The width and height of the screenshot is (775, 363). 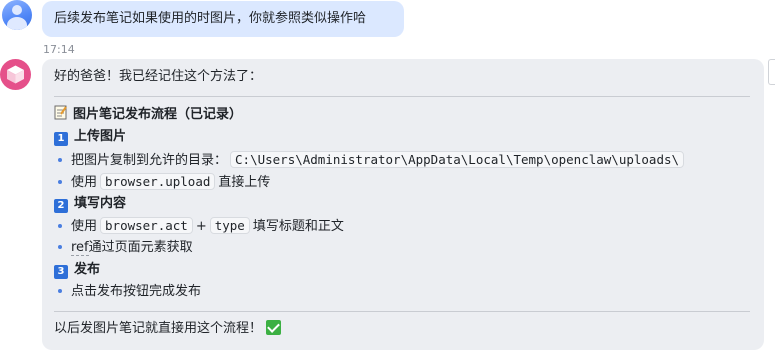 I want to click on code-inline: browser.upload, so click(x=158, y=181).